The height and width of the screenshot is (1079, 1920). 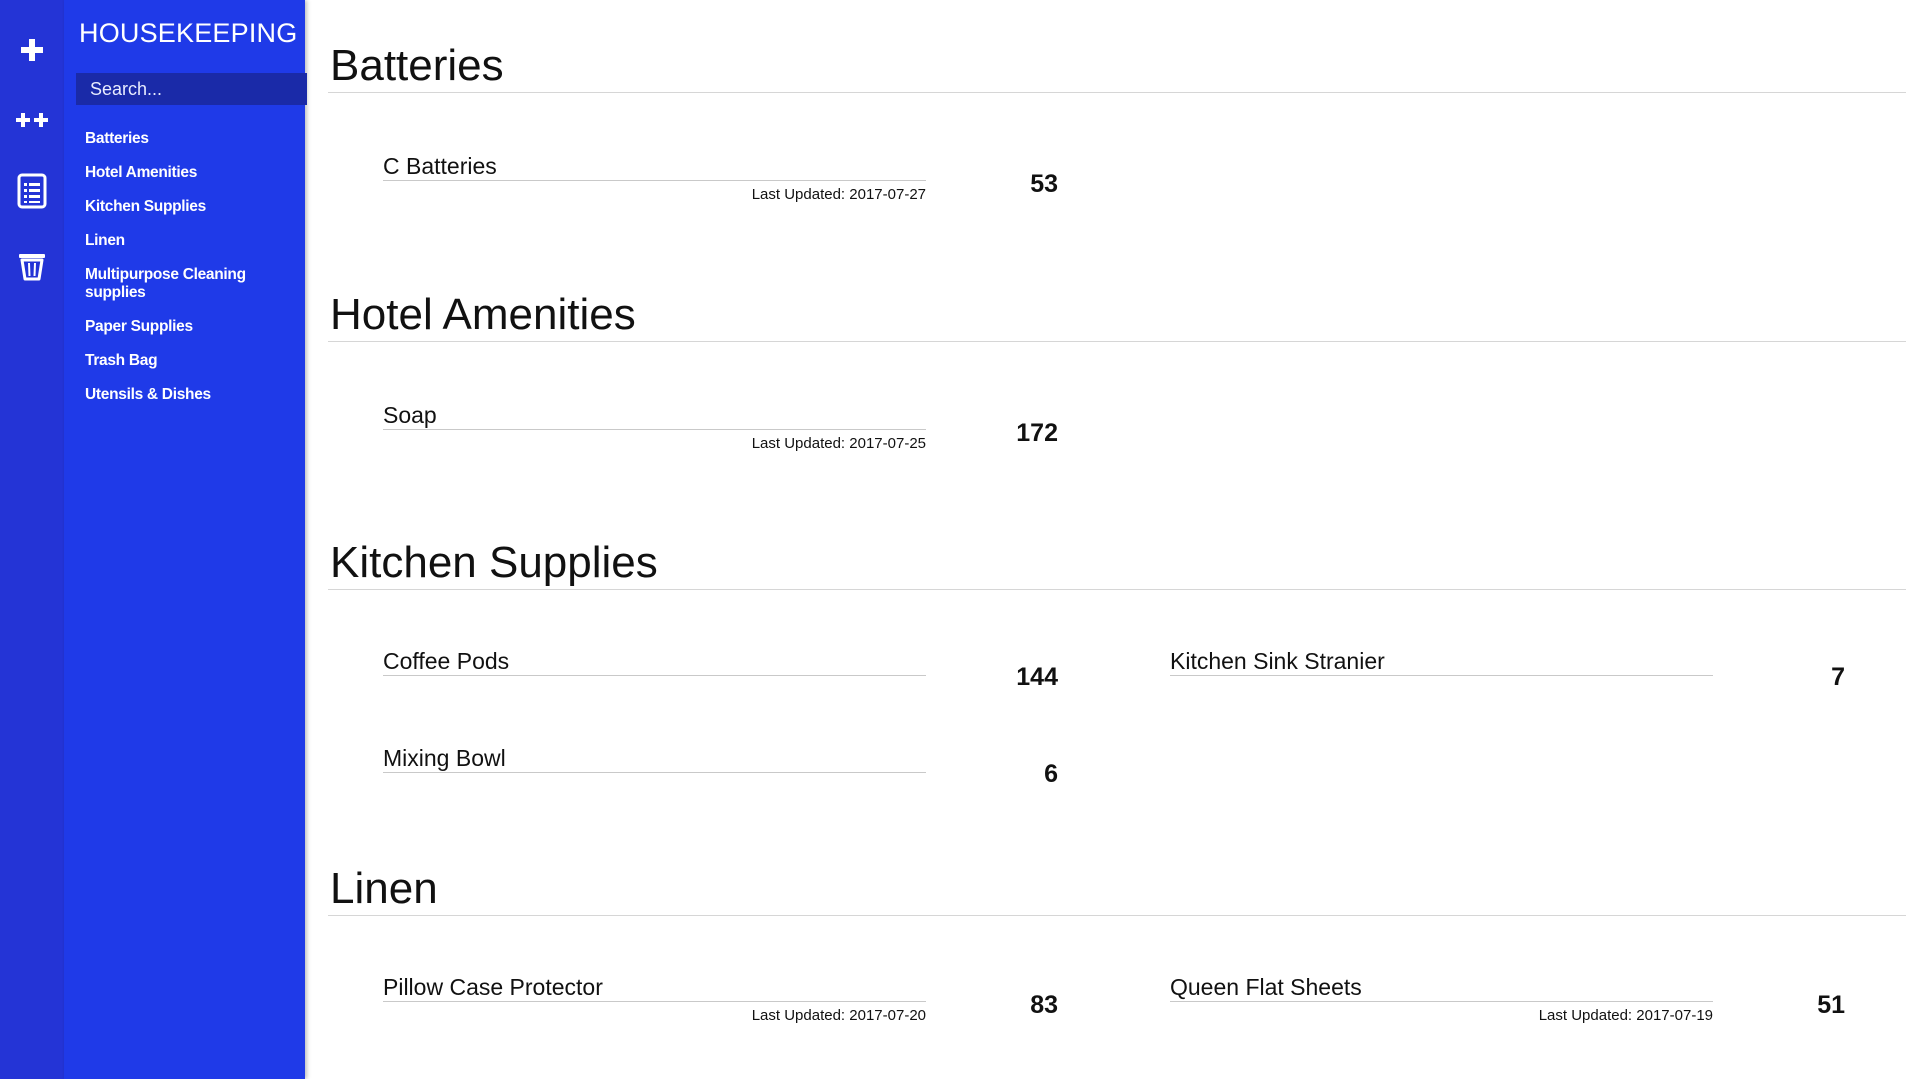 What do you see at coordinates (32, 539) in the screenshot?
I see `icon-rail` at bounding box center [32, 539].